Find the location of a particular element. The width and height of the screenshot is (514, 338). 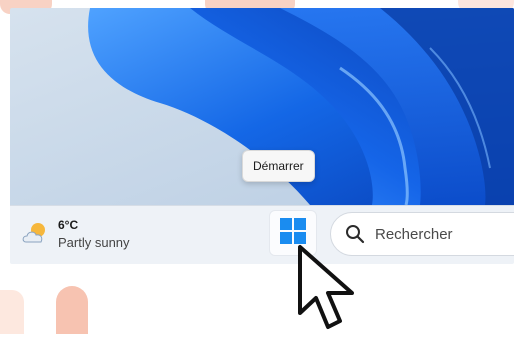

start-tooltip: Démarrer is located at coordinates (278, 166).